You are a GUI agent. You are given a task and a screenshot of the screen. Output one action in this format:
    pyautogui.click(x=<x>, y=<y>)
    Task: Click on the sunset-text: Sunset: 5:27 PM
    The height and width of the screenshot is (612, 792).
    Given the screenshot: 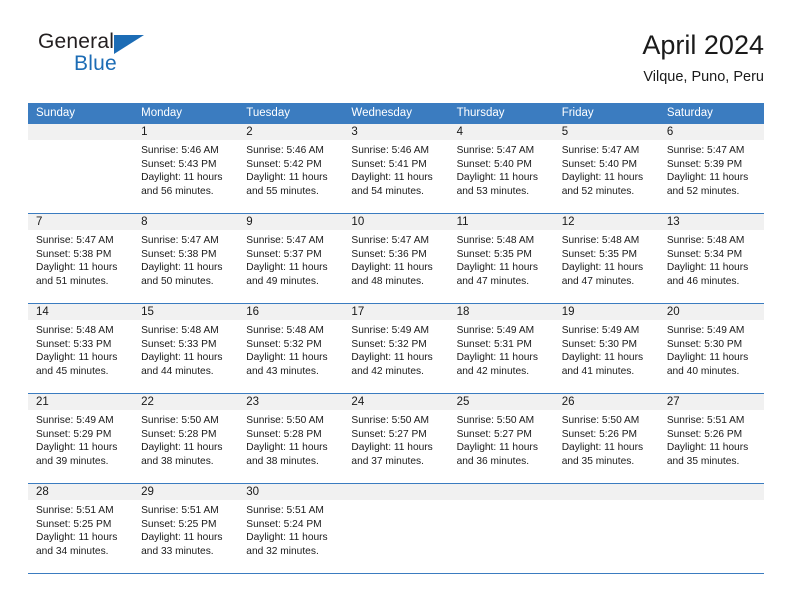 What is the action you would take?
    pyautogui.click(x=494, y=434)
    